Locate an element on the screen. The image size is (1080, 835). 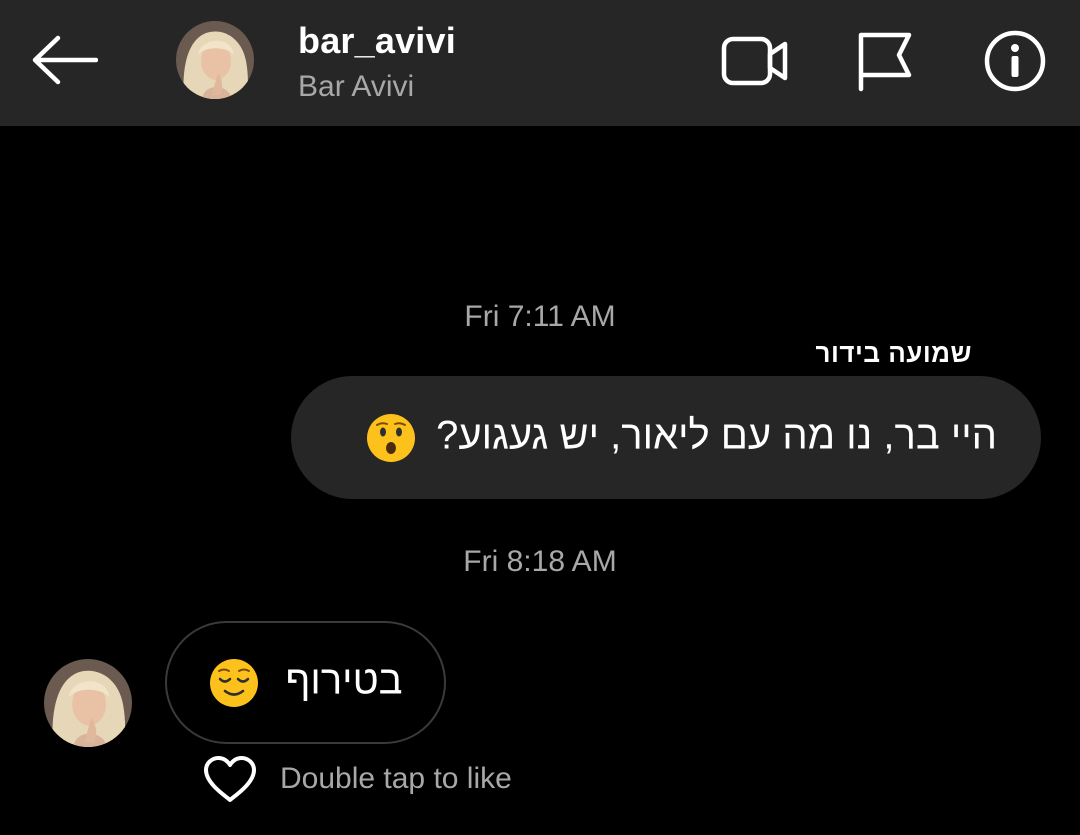
hushed-face-emoji is located at coordinates (390, 437).